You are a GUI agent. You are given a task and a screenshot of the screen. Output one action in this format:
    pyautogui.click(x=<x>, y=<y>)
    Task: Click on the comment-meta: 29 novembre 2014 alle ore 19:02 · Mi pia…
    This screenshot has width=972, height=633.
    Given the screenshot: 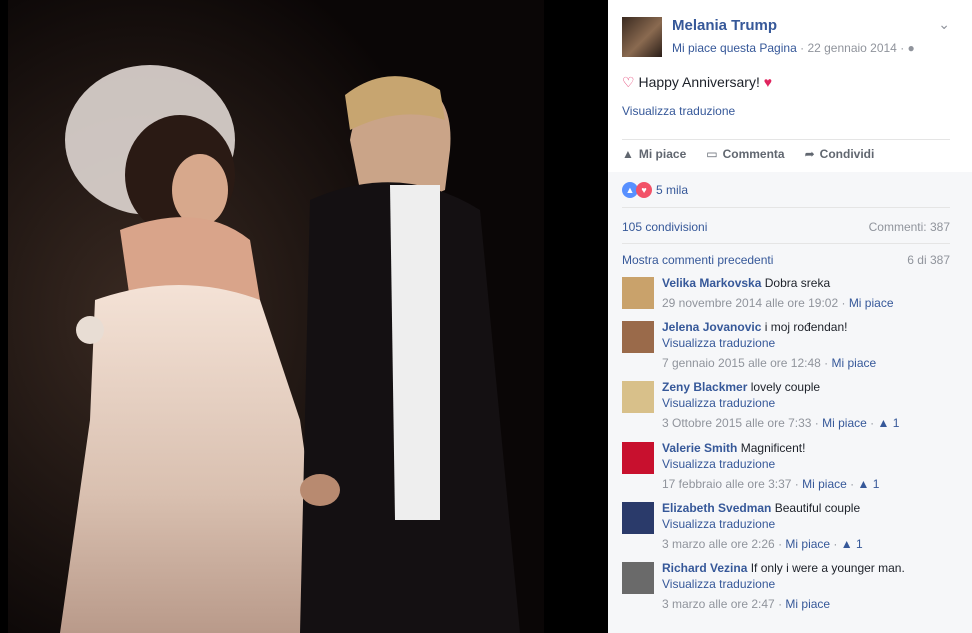 What is the action you would take?
    pyautogui.click(x=778, y=303)
    